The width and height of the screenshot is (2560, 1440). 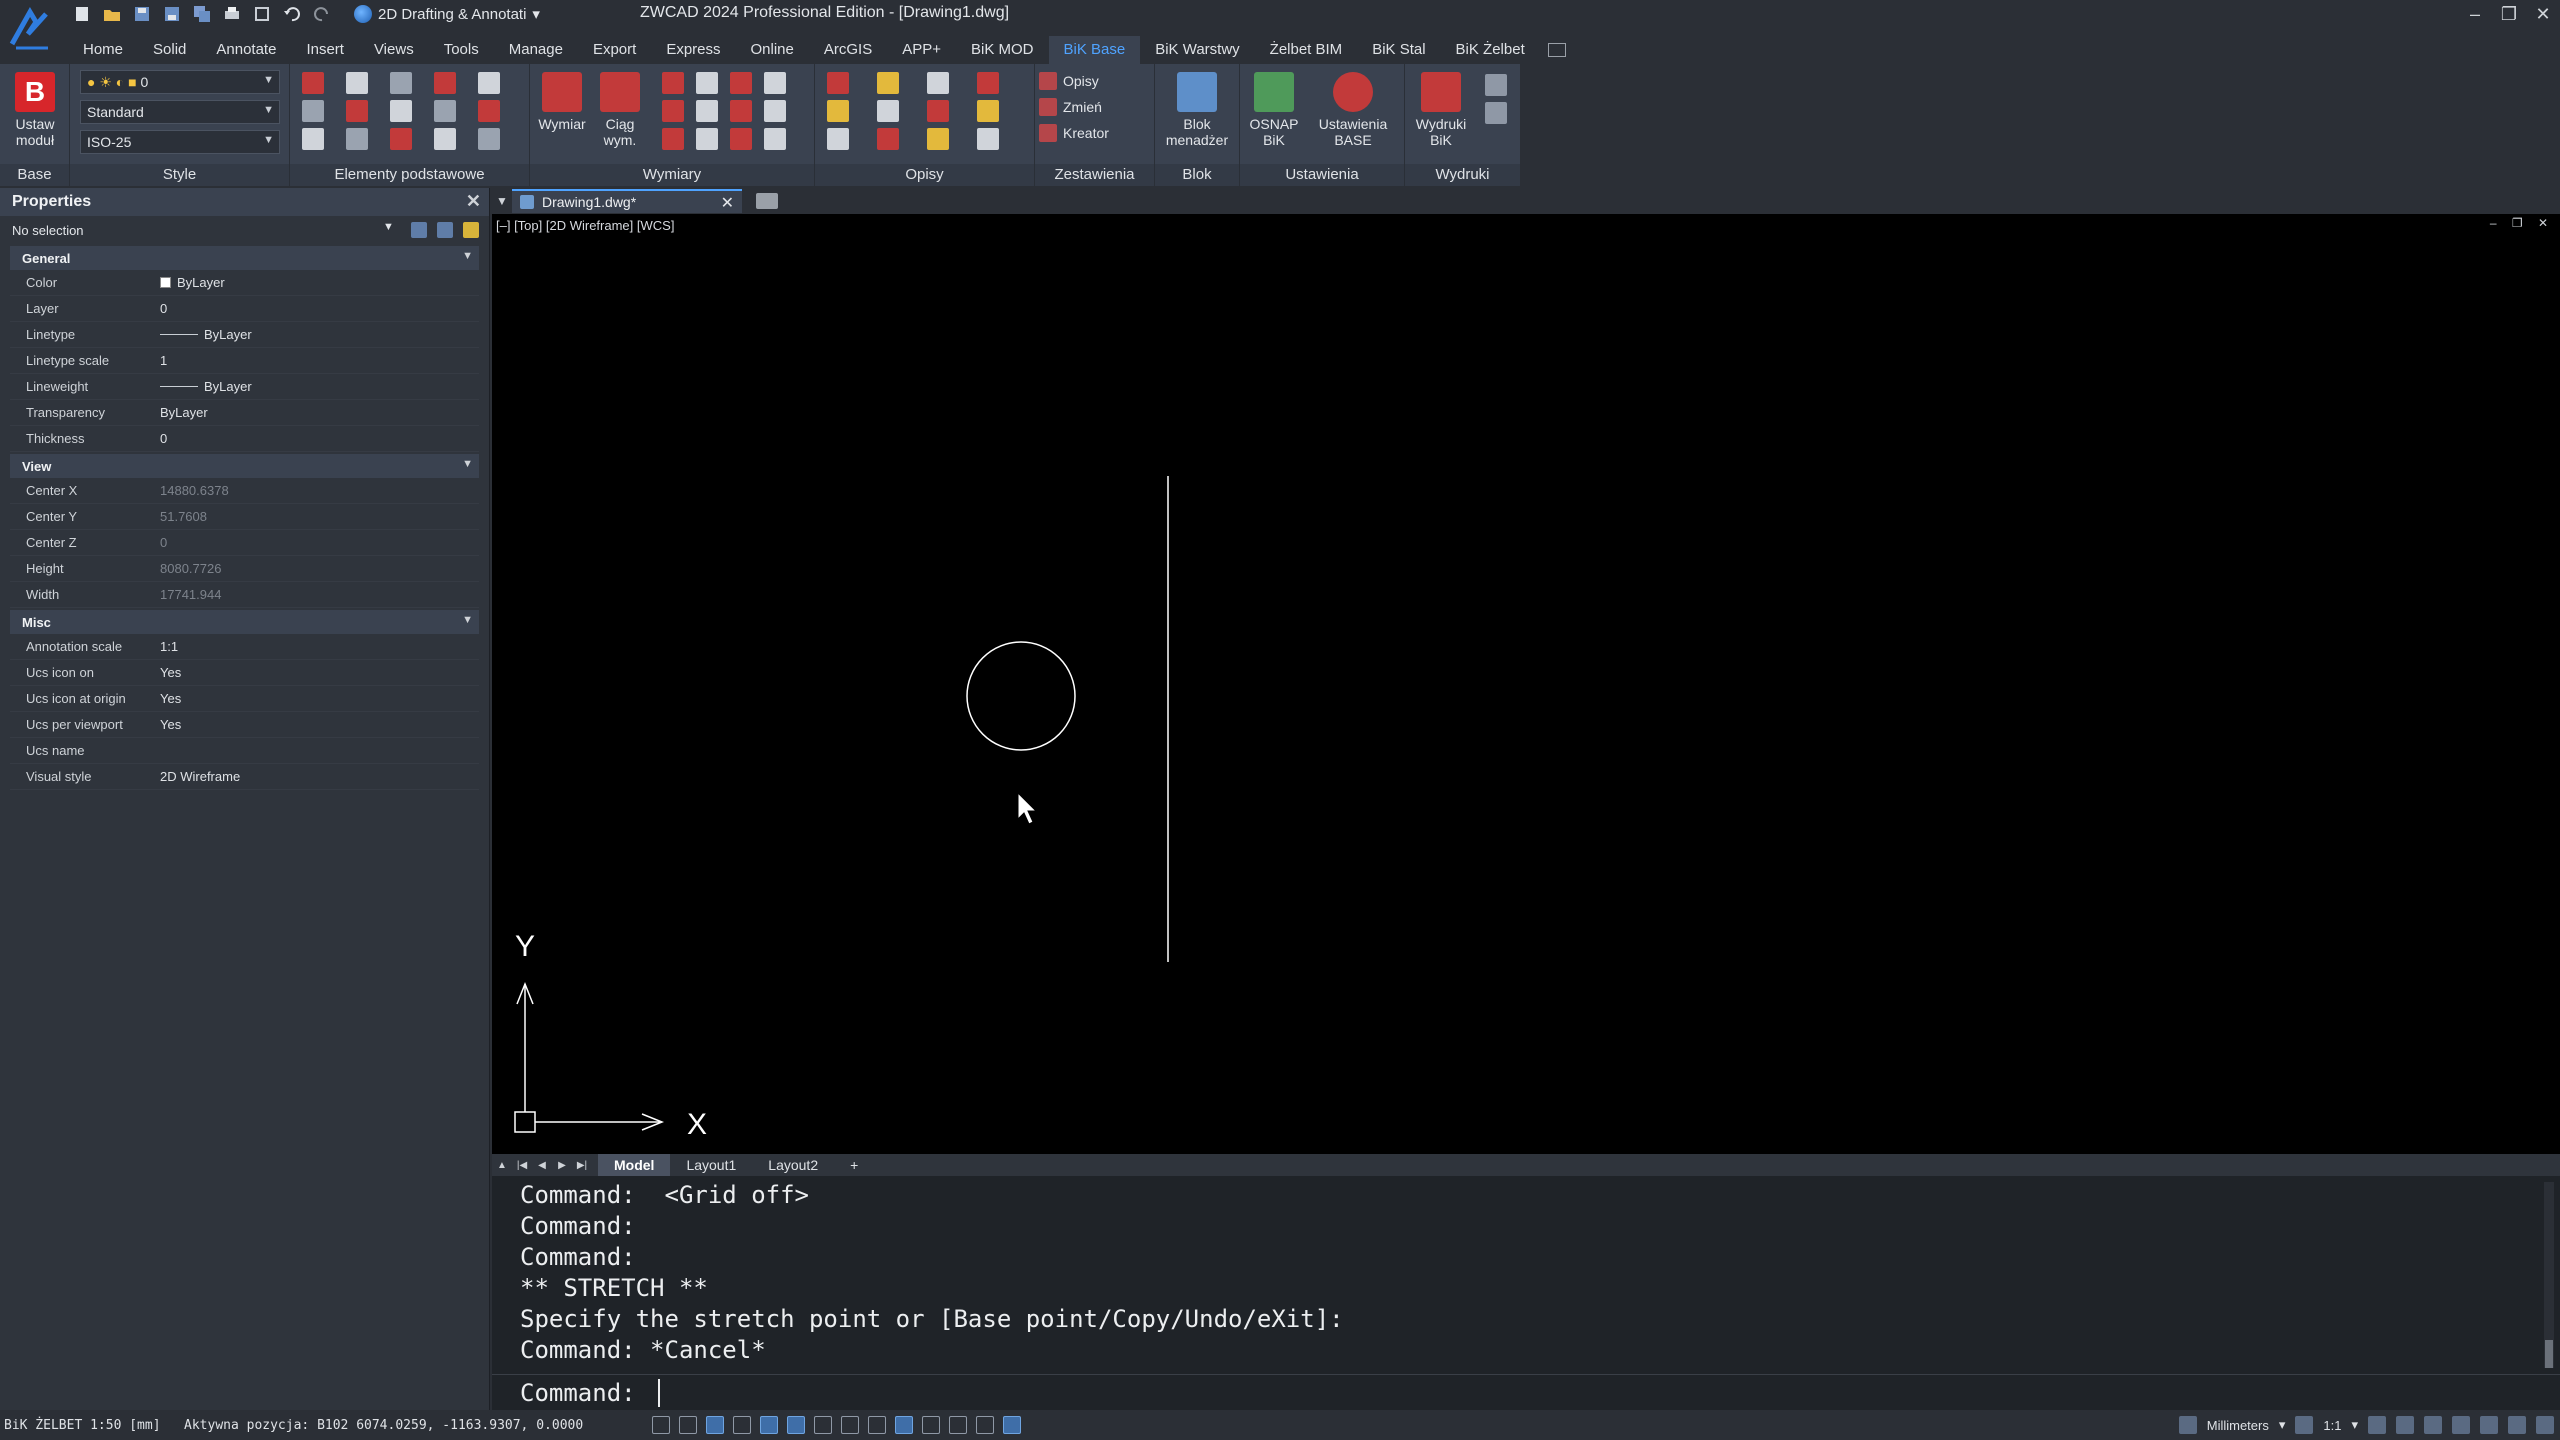 I want to click on property-row: Center Y 51.7608, so click(x=244, y=517).